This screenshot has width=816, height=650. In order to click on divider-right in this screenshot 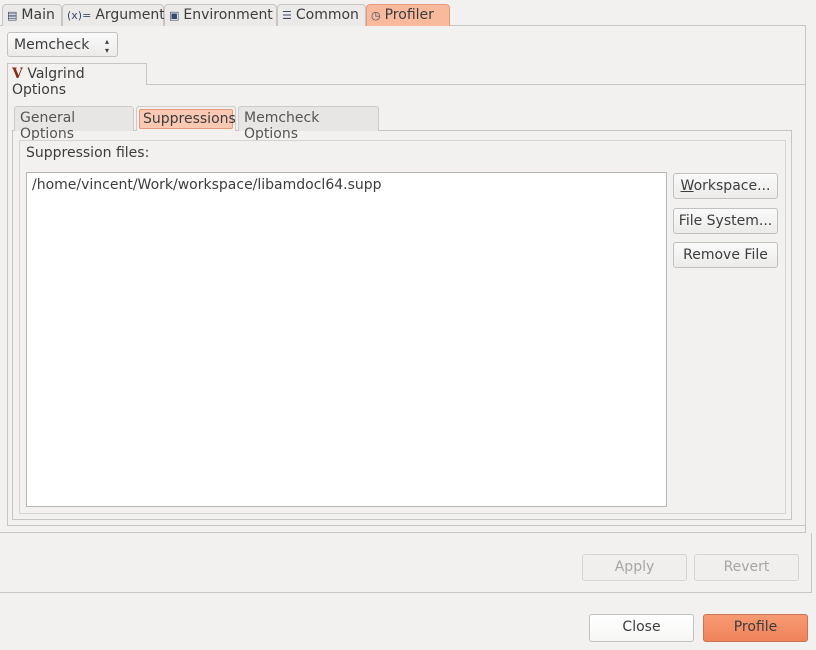, I will do `click(811, 563)`.